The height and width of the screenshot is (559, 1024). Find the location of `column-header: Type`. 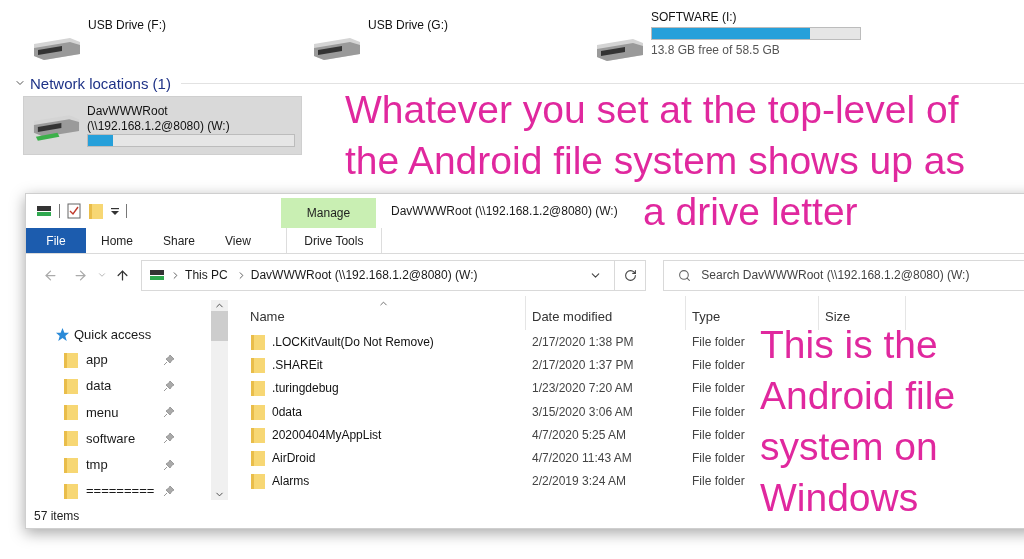

column-header: Type is located at coordinates (752, 313).